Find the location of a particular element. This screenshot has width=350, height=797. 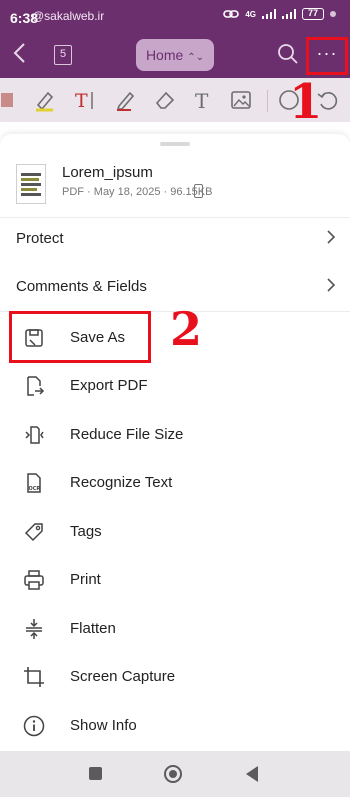

text-tool-icon: T is located at coordinates (203, 100).